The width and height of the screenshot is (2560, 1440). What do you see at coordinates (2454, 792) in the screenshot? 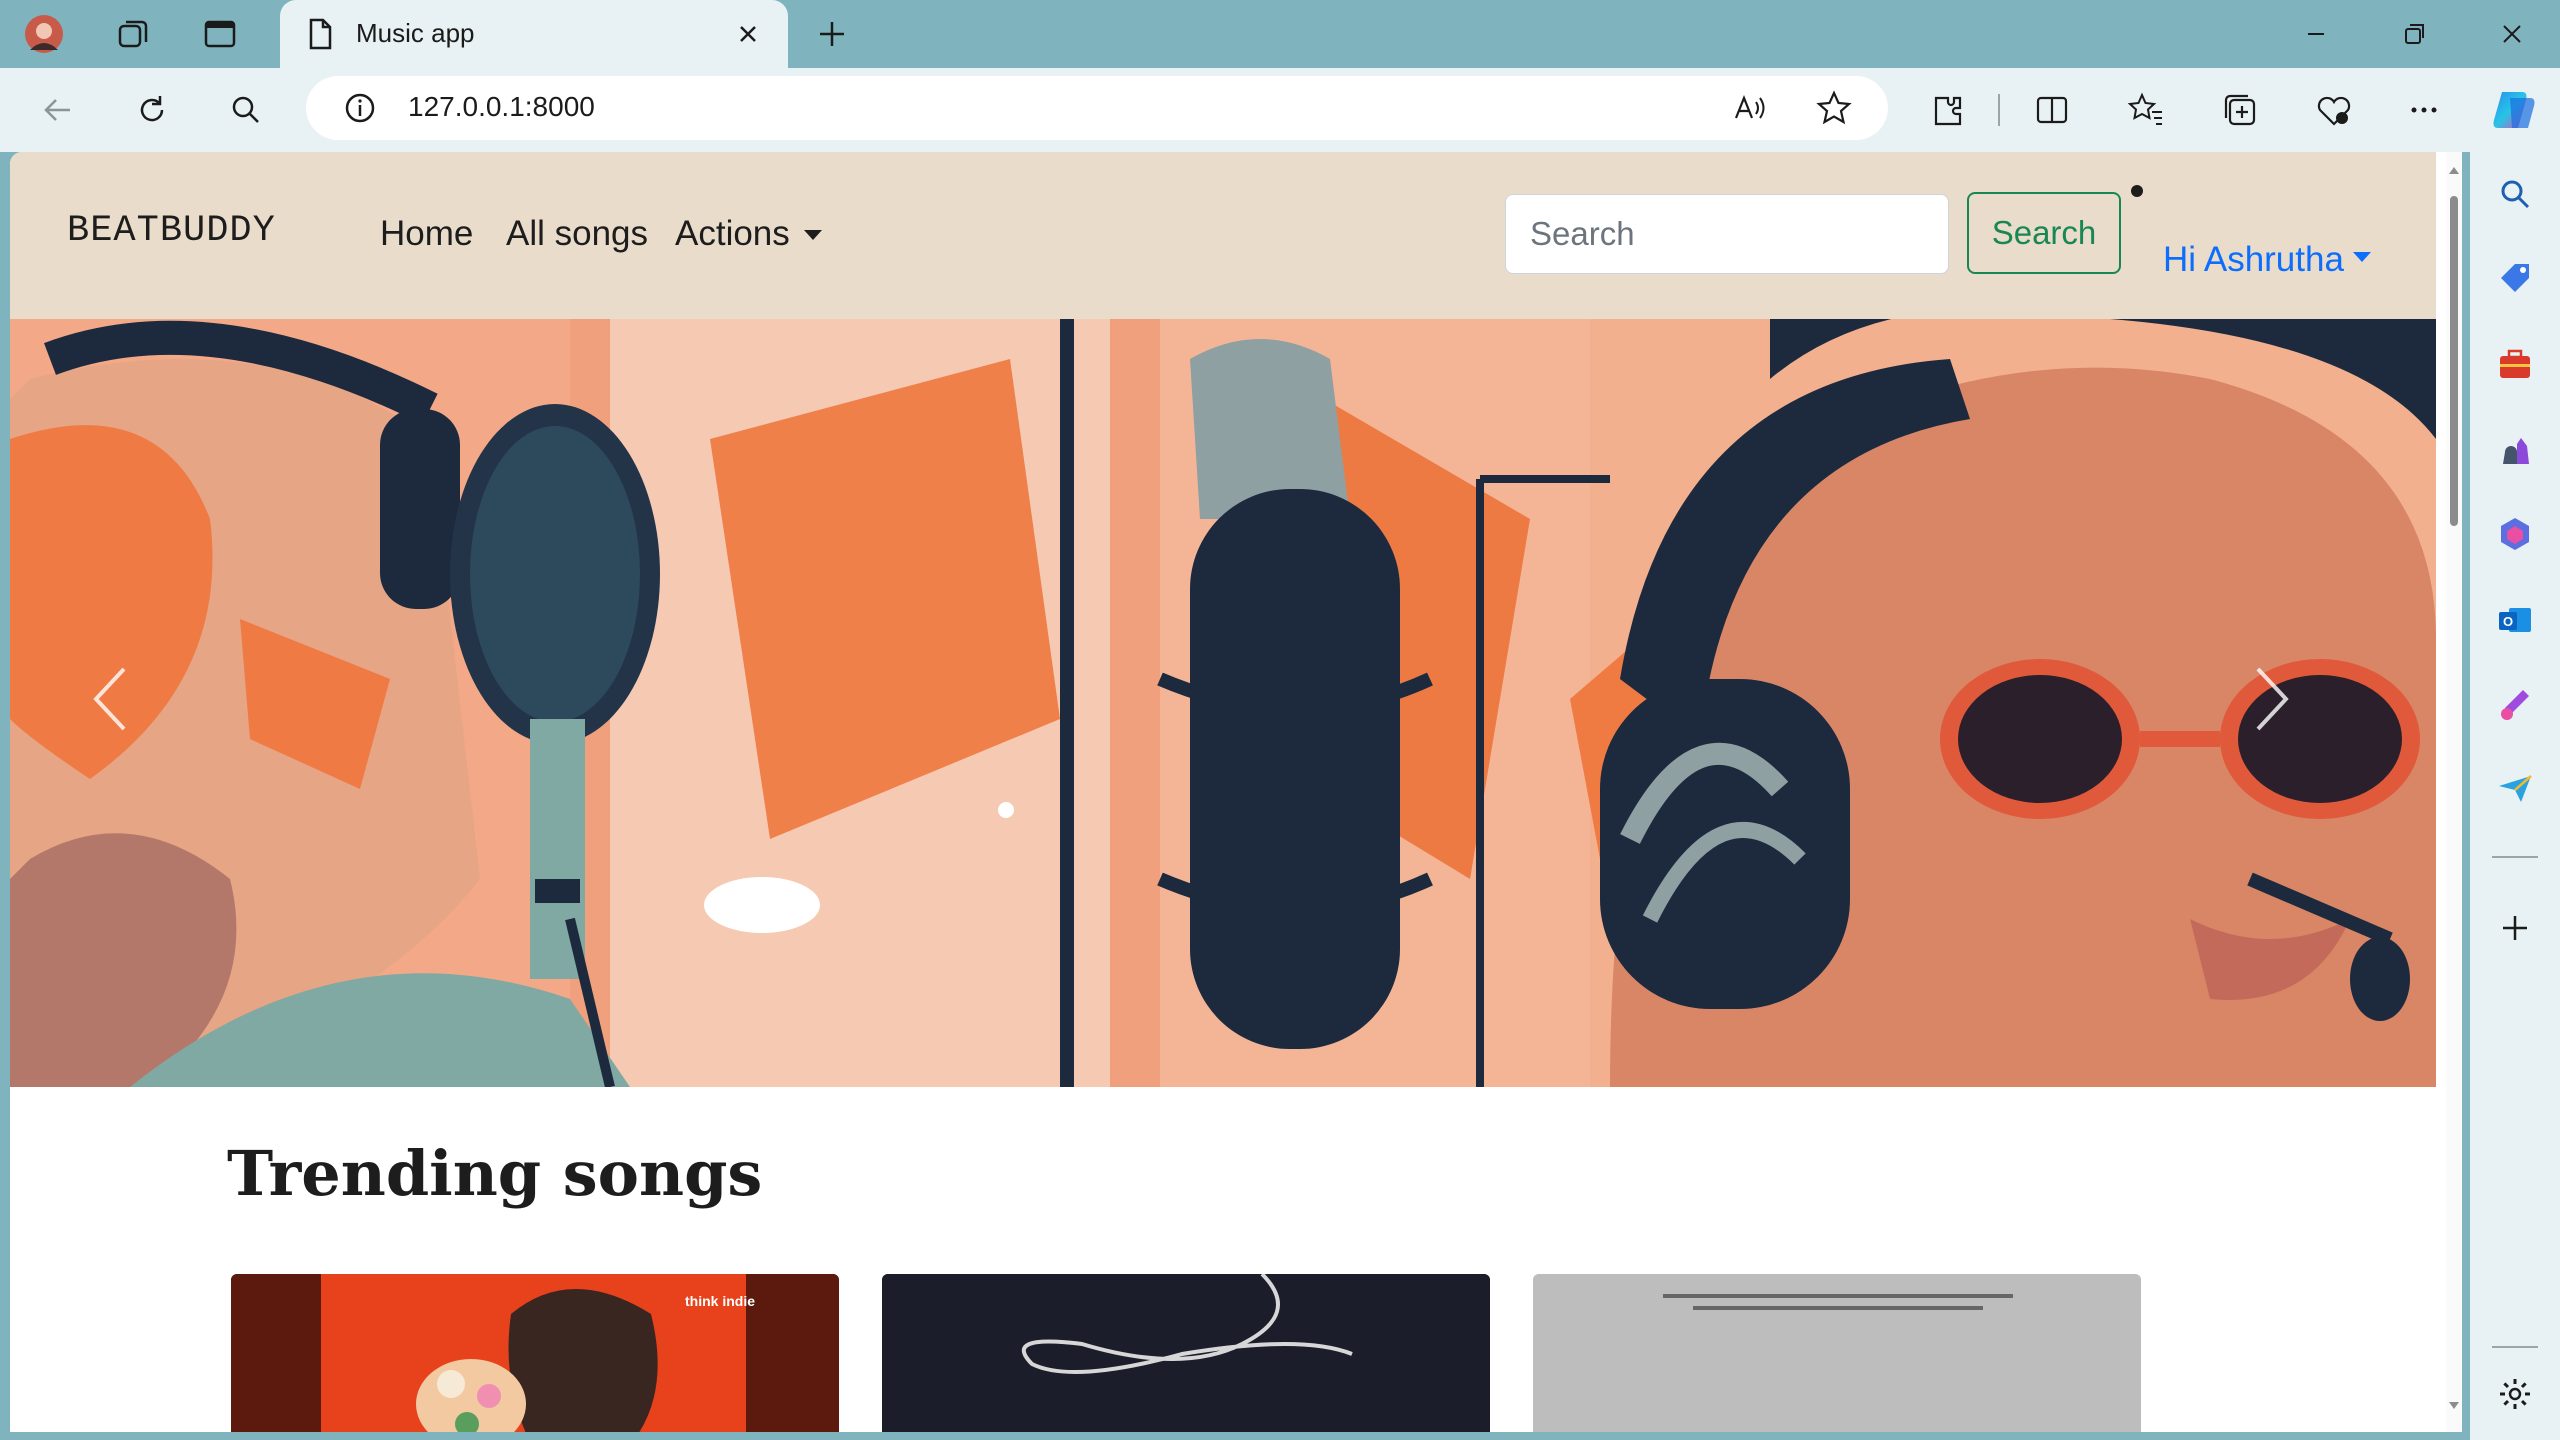
I see `page-scrollbar` at bounding box center [2454, 792].